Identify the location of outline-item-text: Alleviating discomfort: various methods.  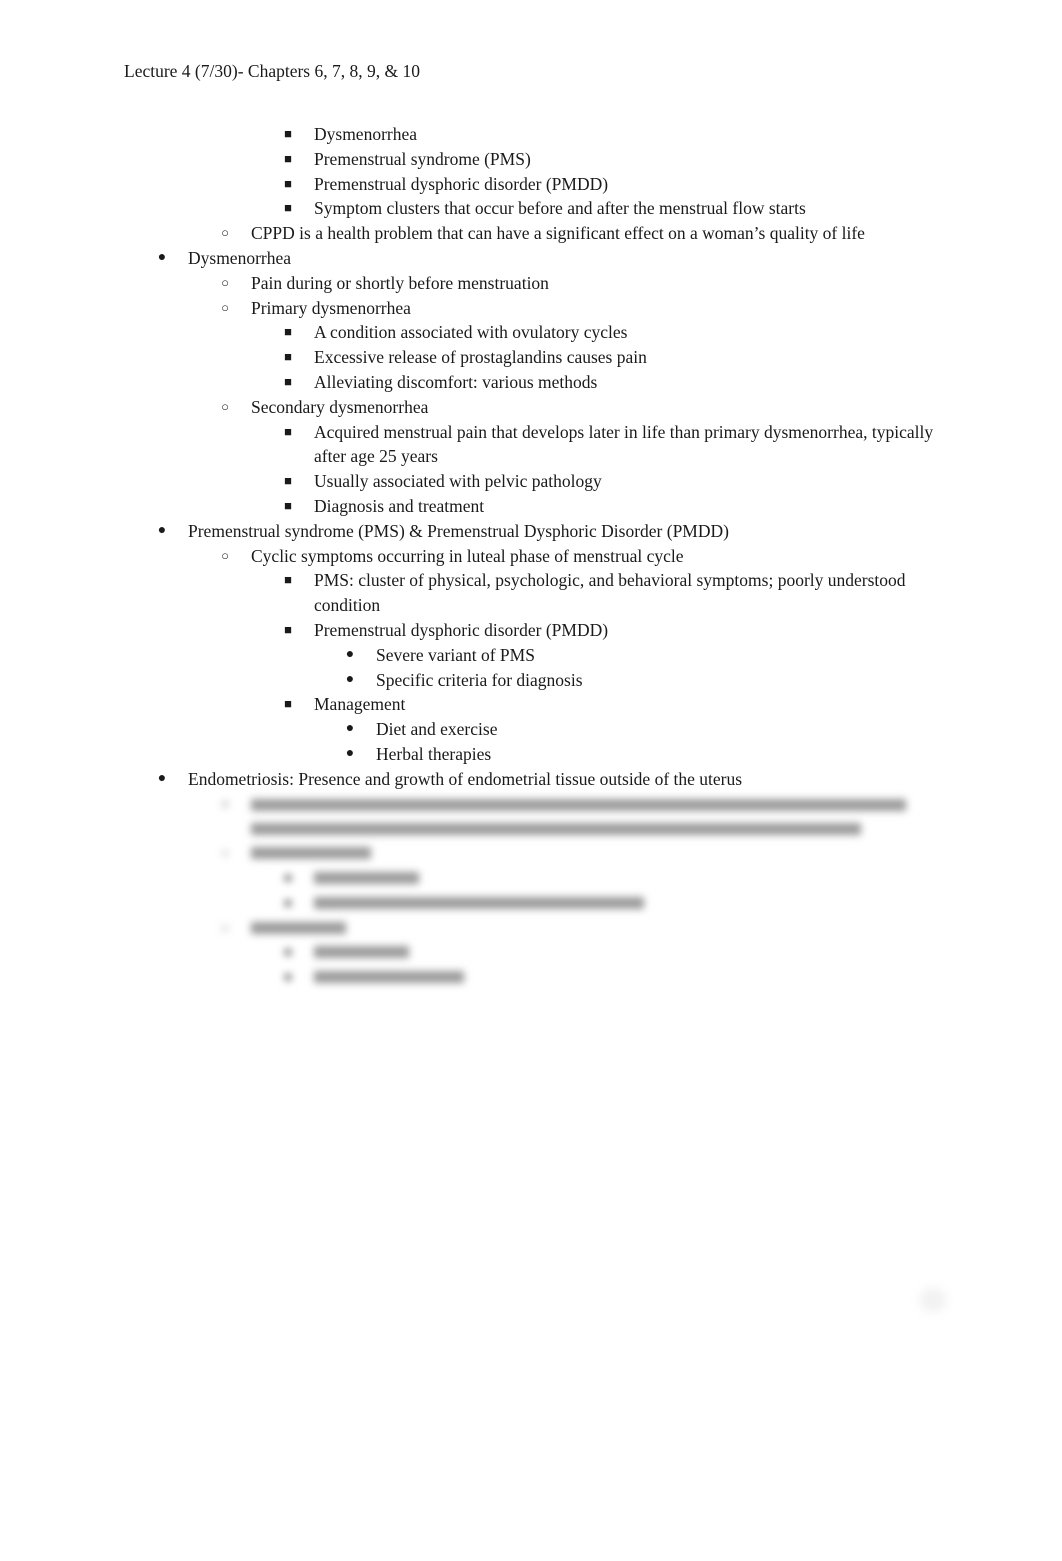
(456, 381).